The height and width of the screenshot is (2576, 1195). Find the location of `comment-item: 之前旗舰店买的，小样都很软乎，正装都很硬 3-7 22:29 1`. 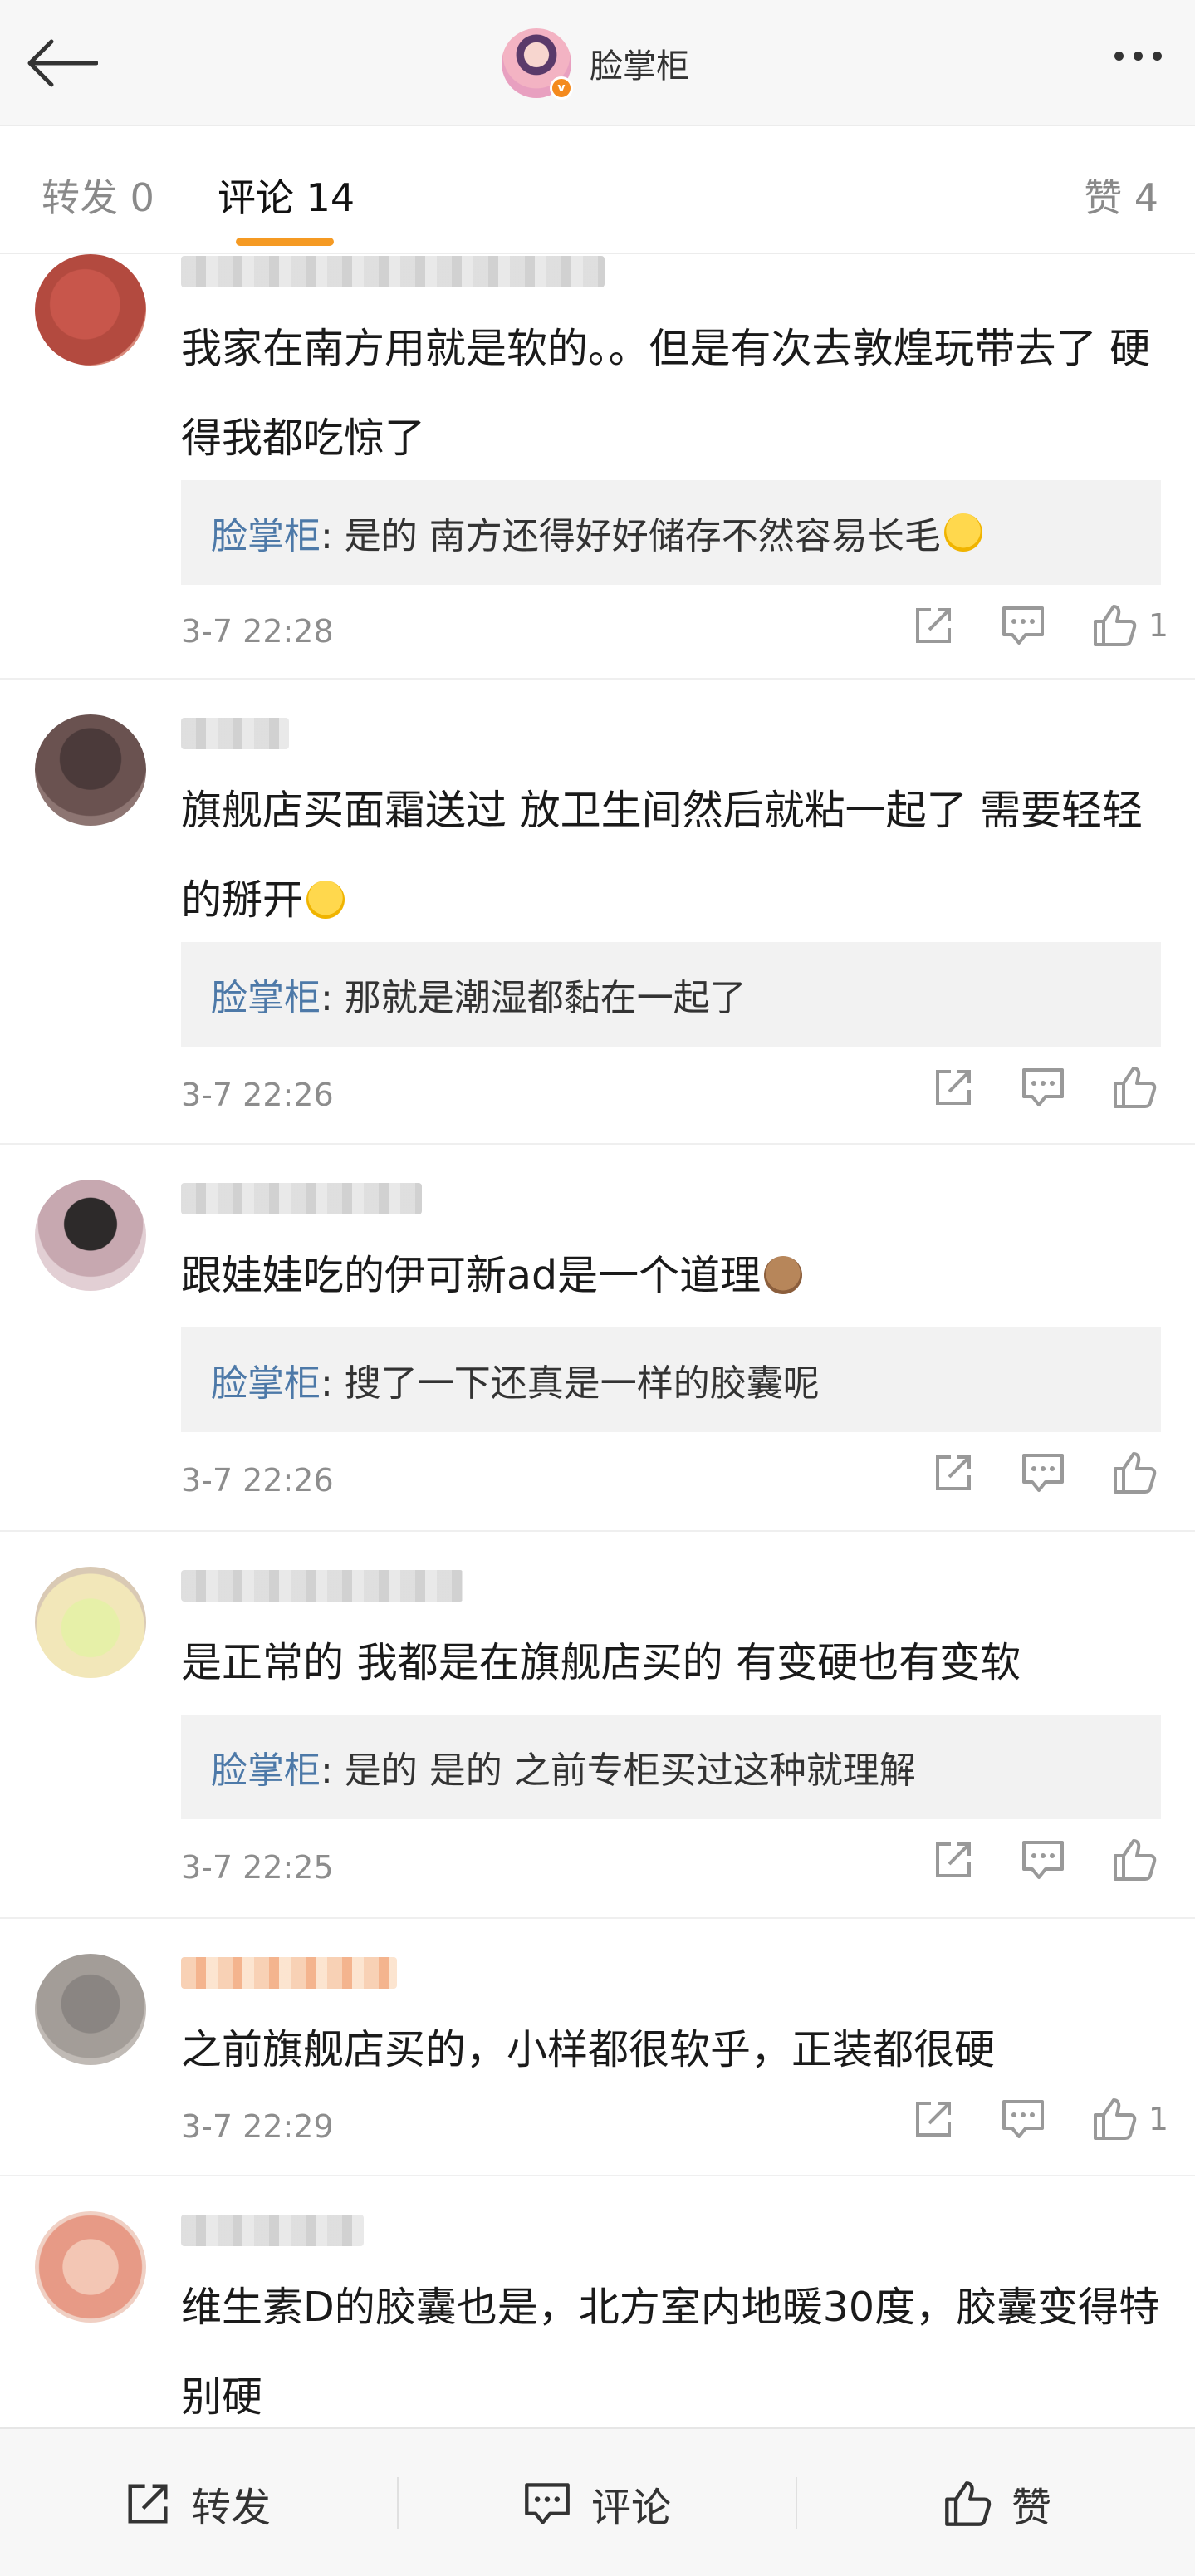

comment-item: 之前旗舰店买的，小样都很软乎，正装都很硬 3-7 22:29 1 is located at coordinates (597, 2047).